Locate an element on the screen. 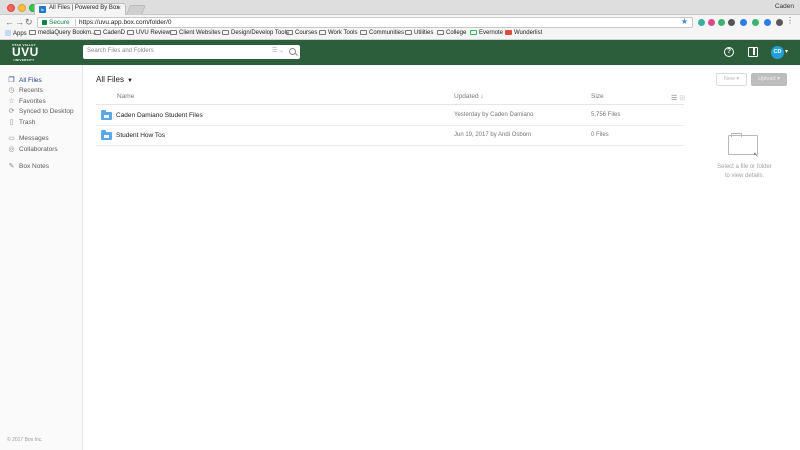 The image size is (800, 450). close-window-button is located at coordinates (11, 8).